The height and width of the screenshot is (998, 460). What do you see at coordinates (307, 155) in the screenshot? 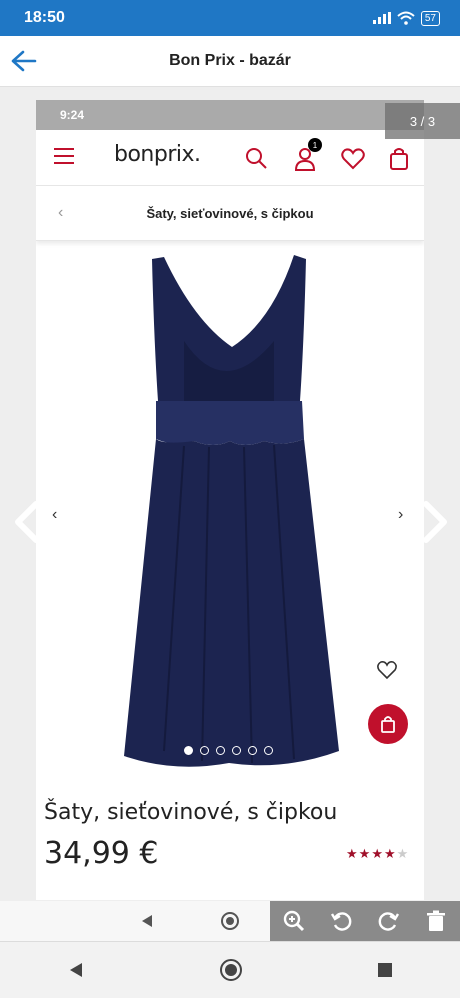
I see `user-icon: 1` at bounding box center [307, 155].